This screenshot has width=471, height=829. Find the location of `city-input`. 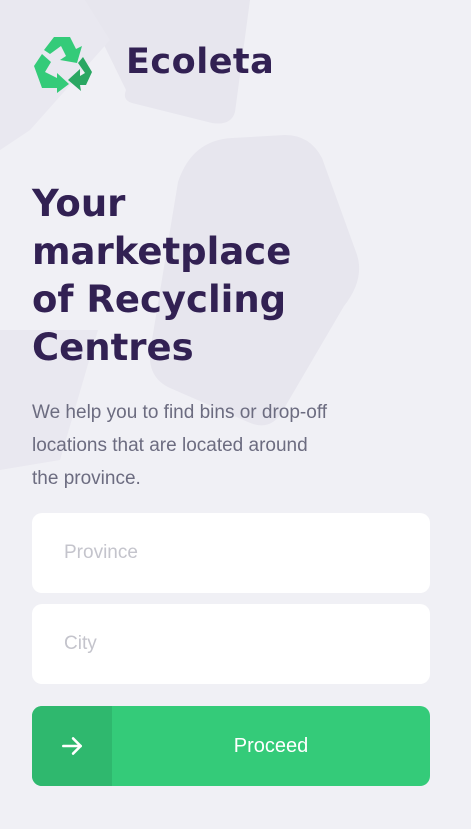

city-input is located at coordinates (231, 644).